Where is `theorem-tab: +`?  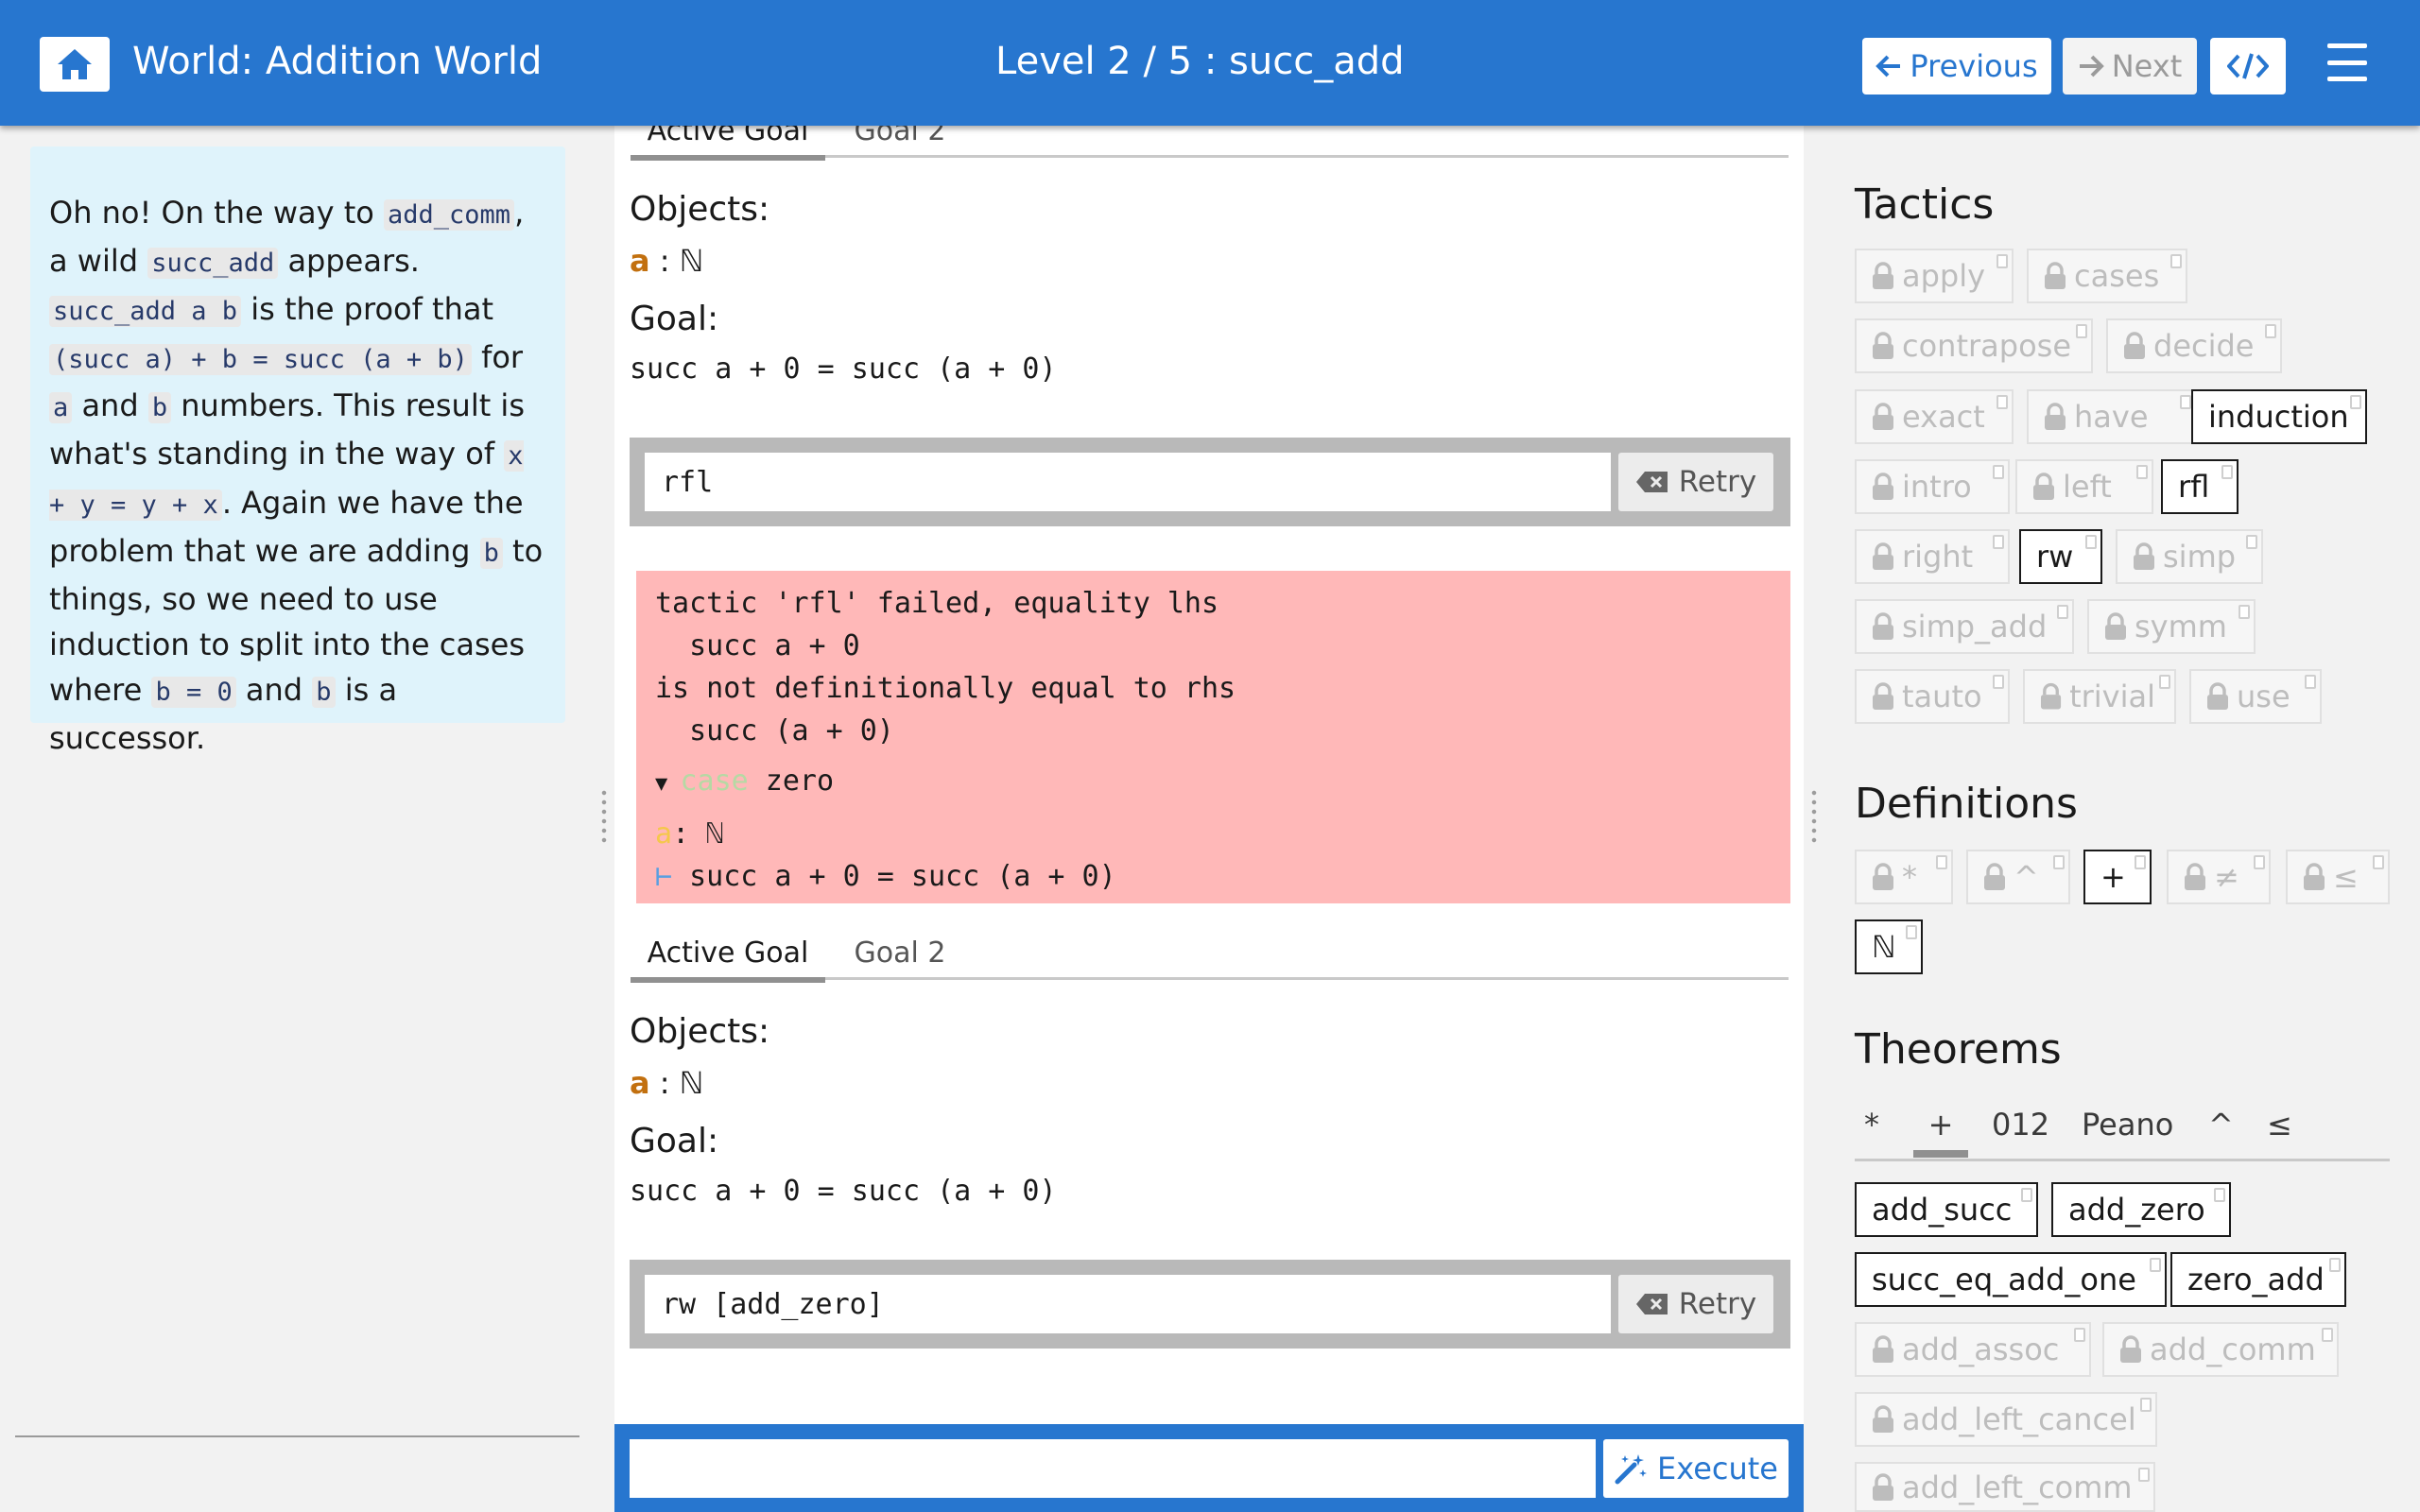
theorem-tab: + is located at coordinates (1940, 1132).